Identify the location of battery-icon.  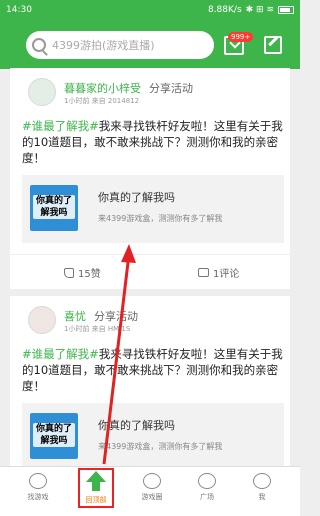
(286, 10).